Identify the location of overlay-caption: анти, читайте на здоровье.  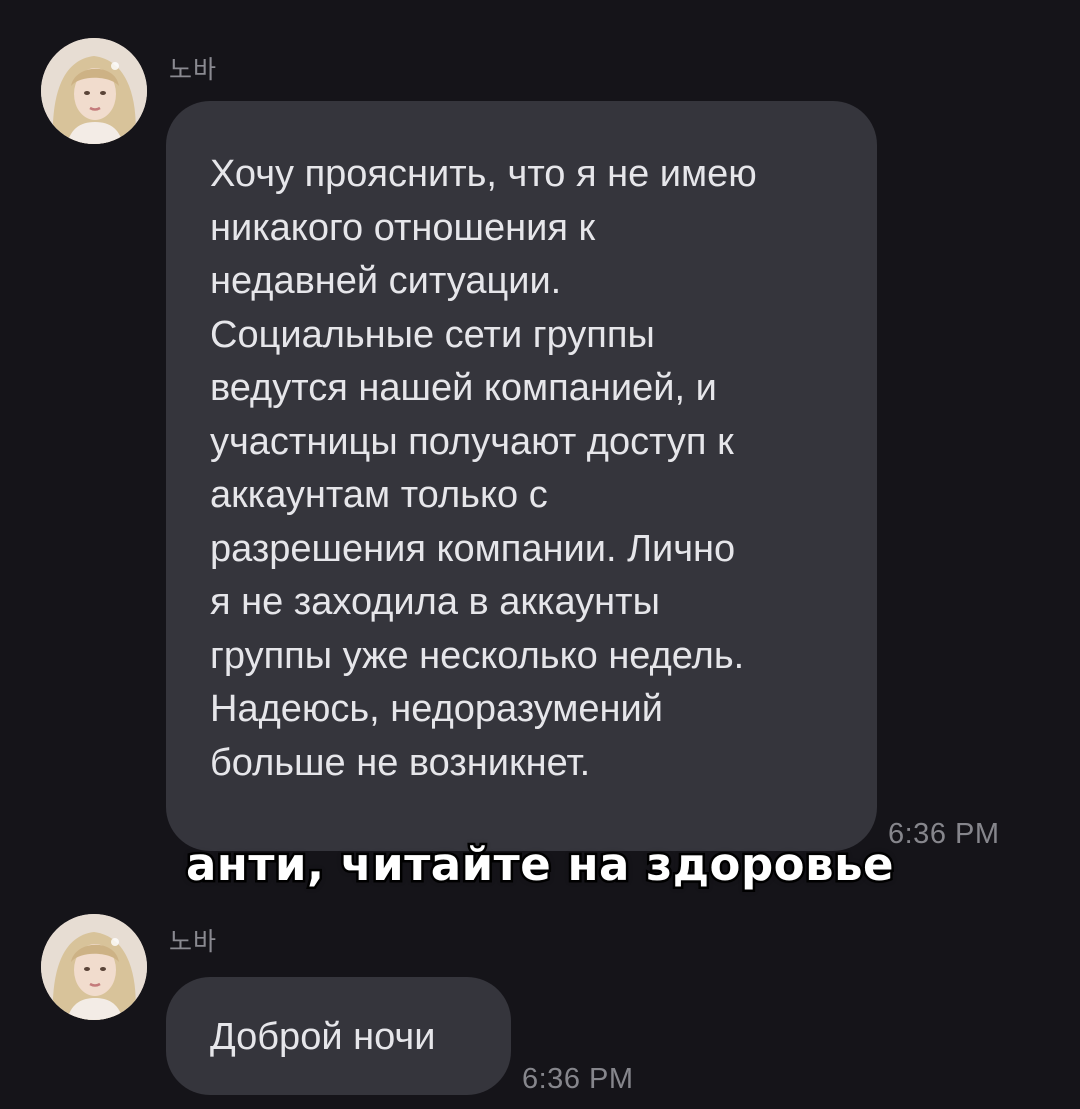
(539, 865).